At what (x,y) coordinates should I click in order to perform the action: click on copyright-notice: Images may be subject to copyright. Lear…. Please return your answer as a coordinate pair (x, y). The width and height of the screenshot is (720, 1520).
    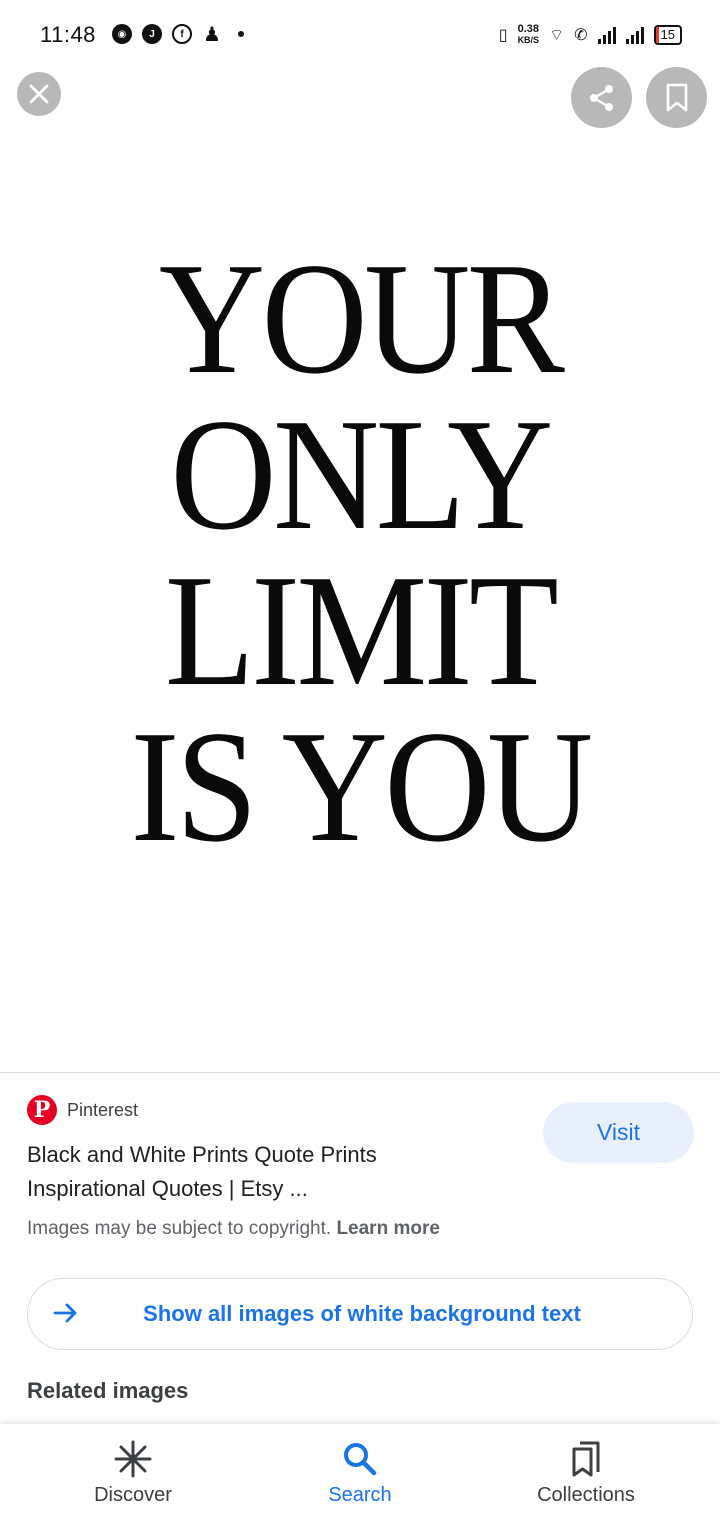
    Looking at the image, I should click on (233, 1229).